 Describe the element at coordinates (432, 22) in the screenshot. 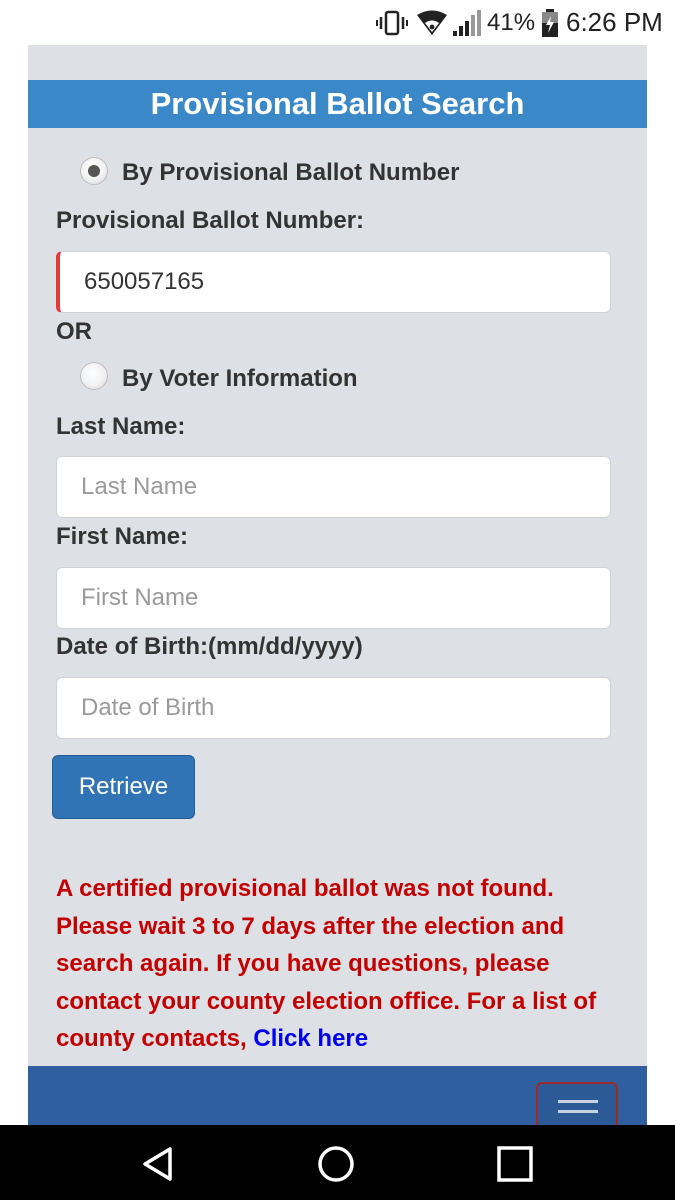

I see `wifi-icon` at that location.